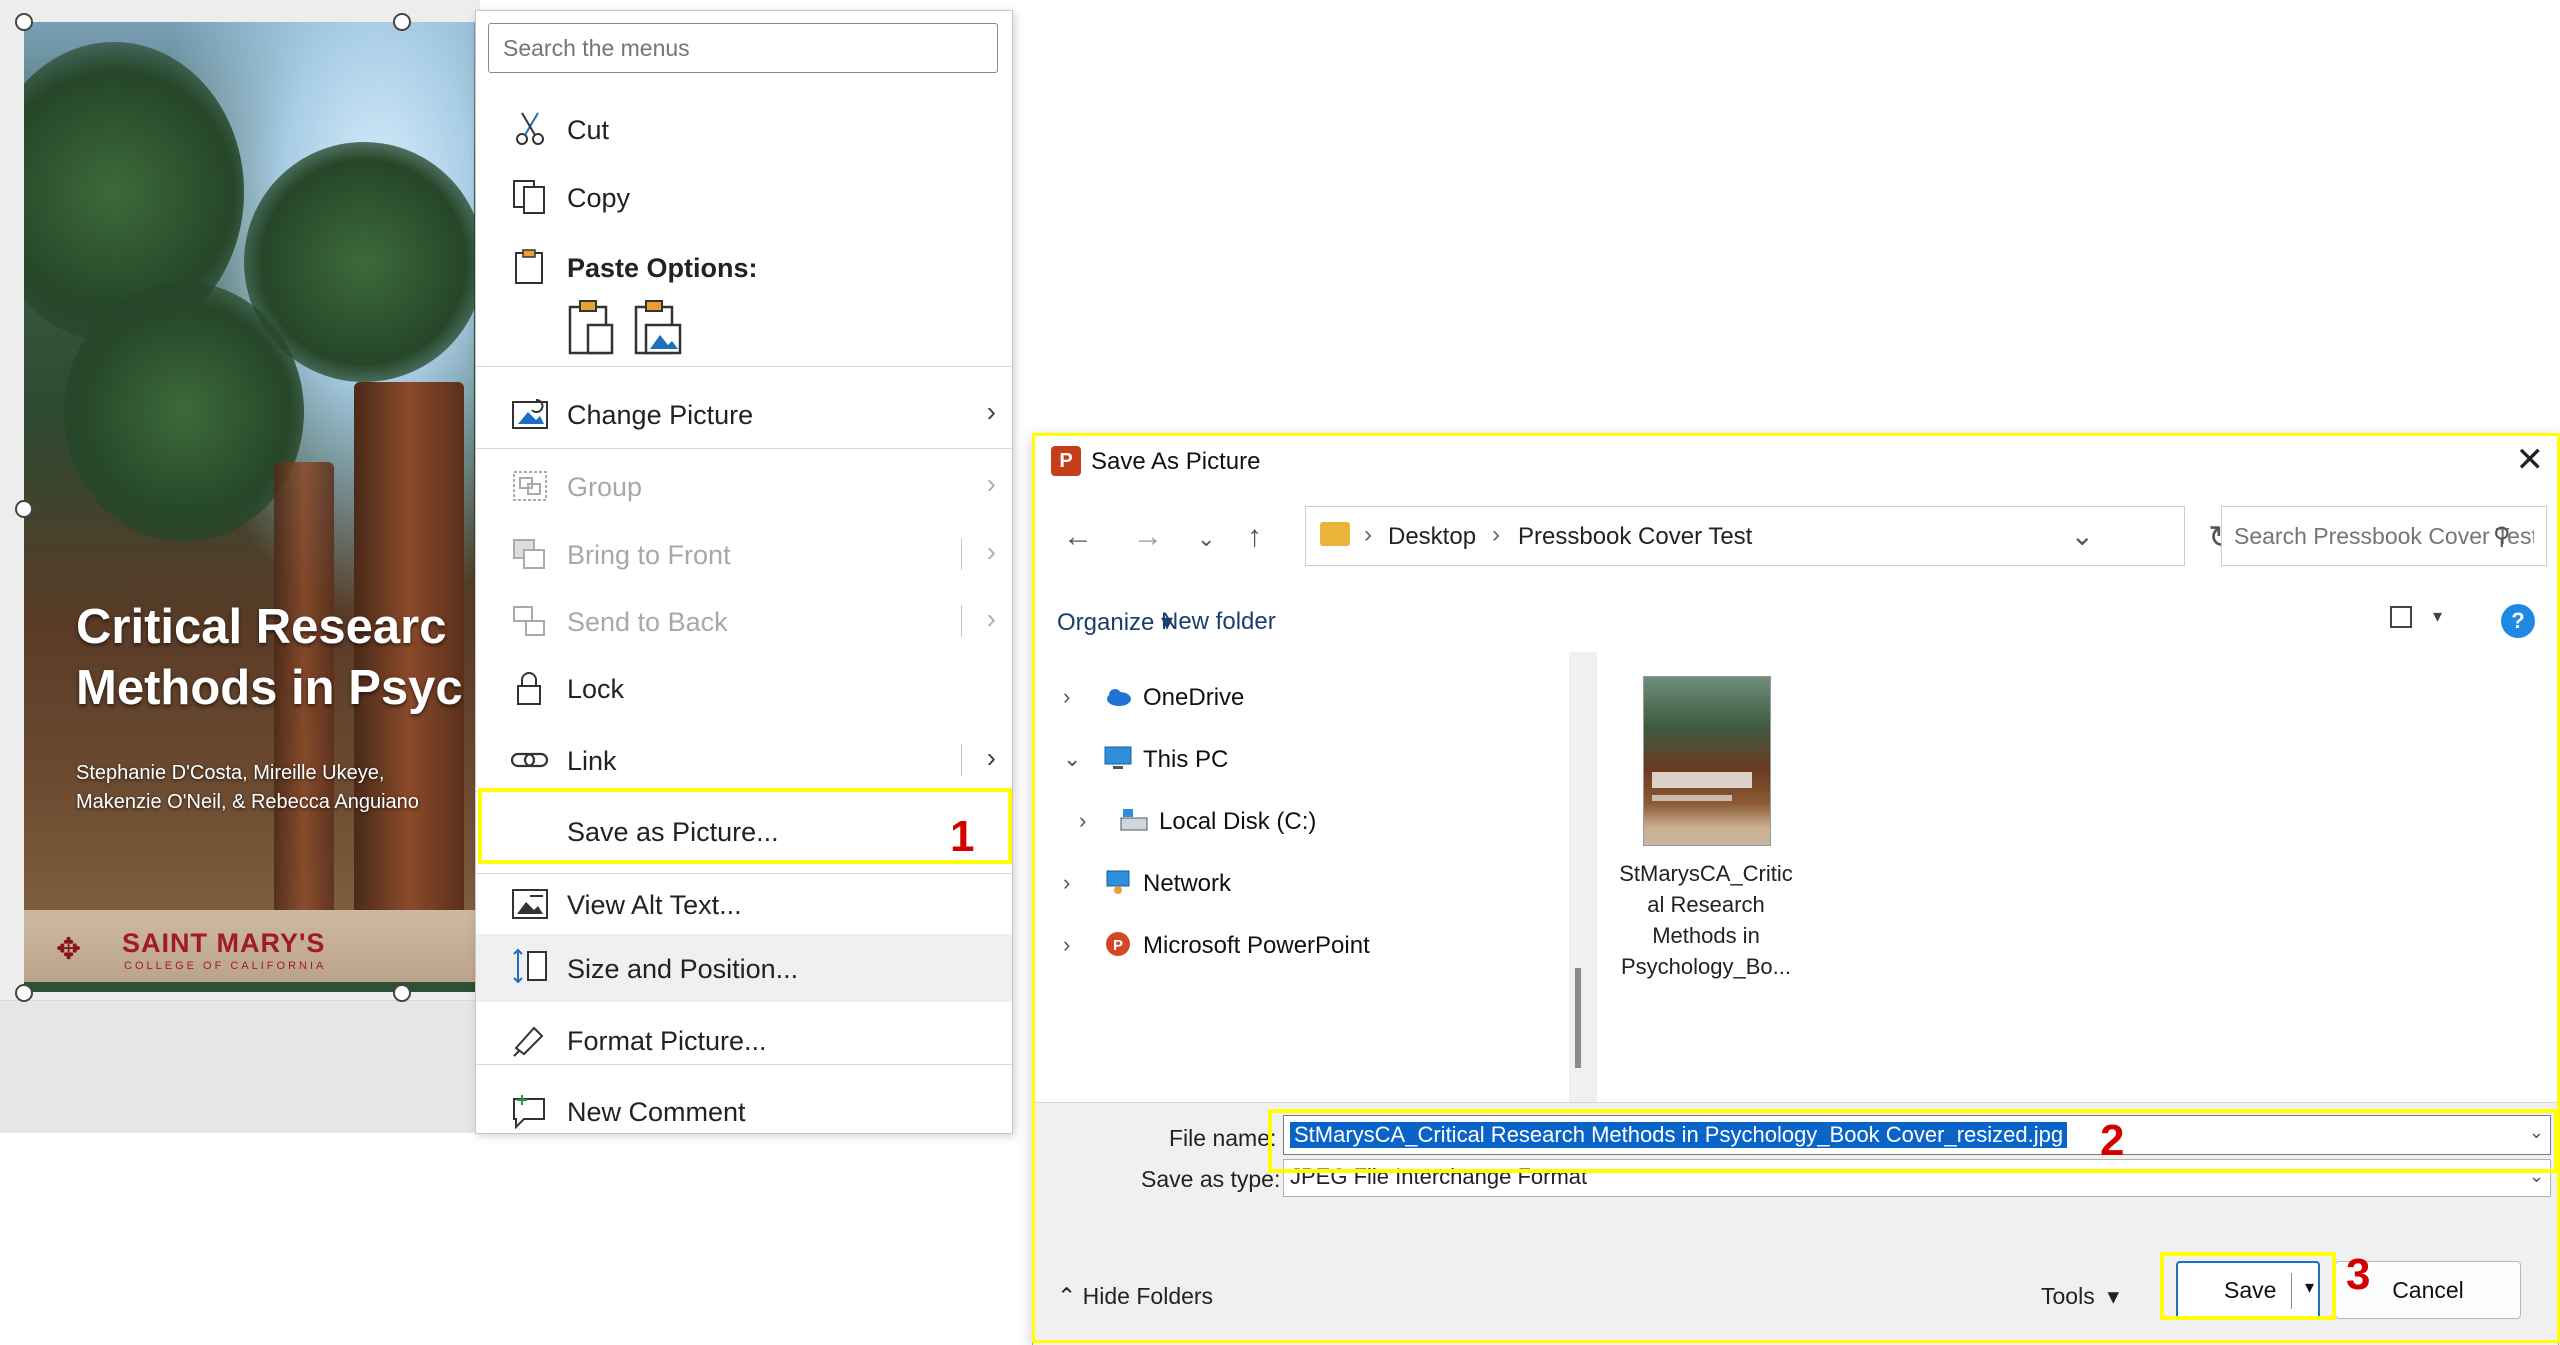  I want to click on menu-item-lock: Lock, so click(744, 688).